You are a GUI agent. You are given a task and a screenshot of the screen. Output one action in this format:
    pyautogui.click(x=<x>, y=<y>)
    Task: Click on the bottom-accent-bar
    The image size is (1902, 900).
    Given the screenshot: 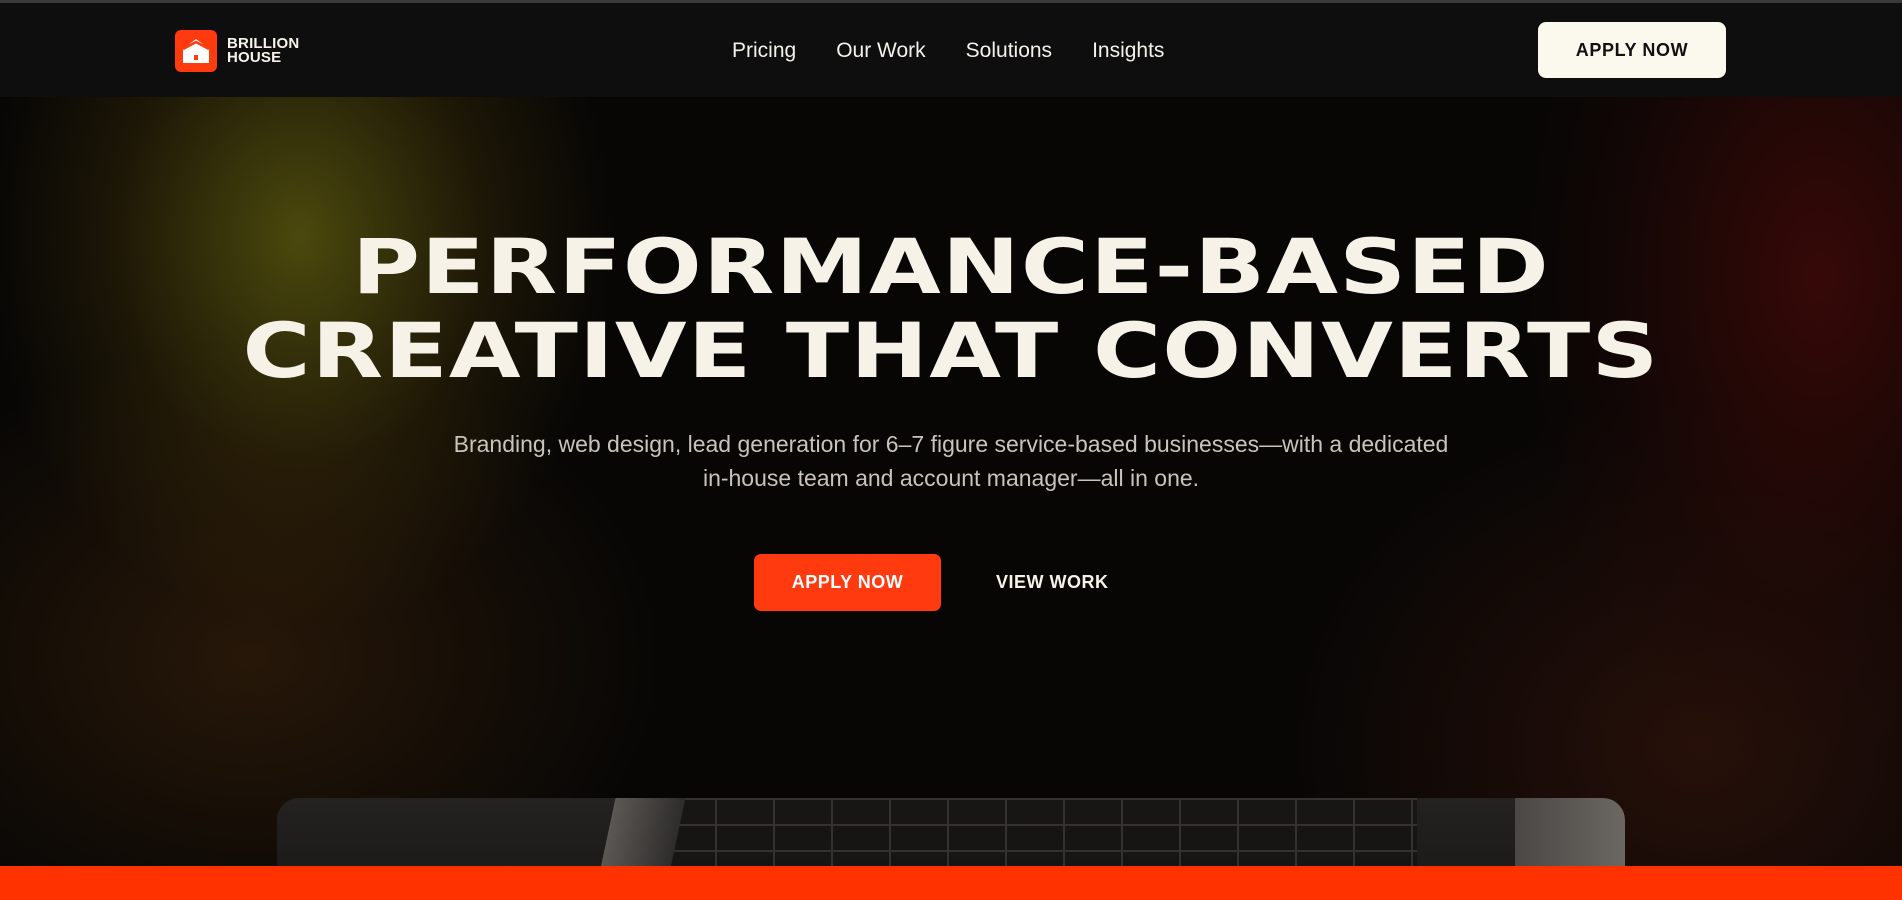 What is the action you would take?
    pyautogui.click(x=951, y=883)
    